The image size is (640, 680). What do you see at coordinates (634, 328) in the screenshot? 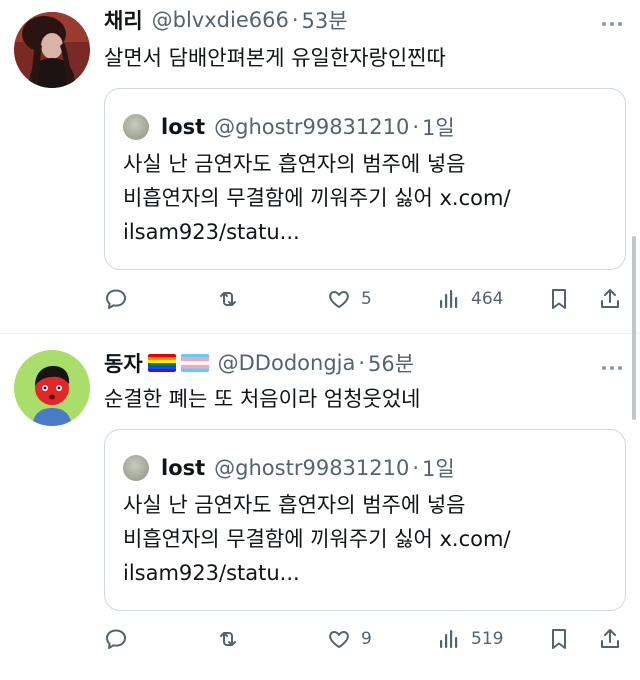
I see `scrollbar` at bounding box center [634, 328].